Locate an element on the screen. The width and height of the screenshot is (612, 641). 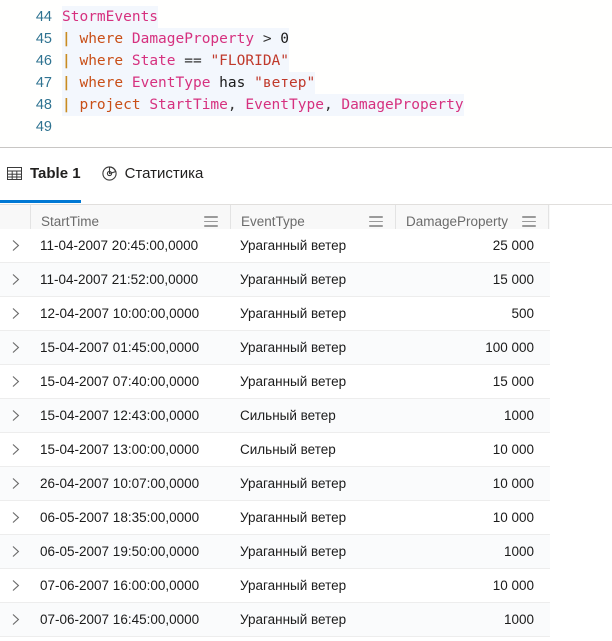
stats-icon is located at coordinates (109, 173).